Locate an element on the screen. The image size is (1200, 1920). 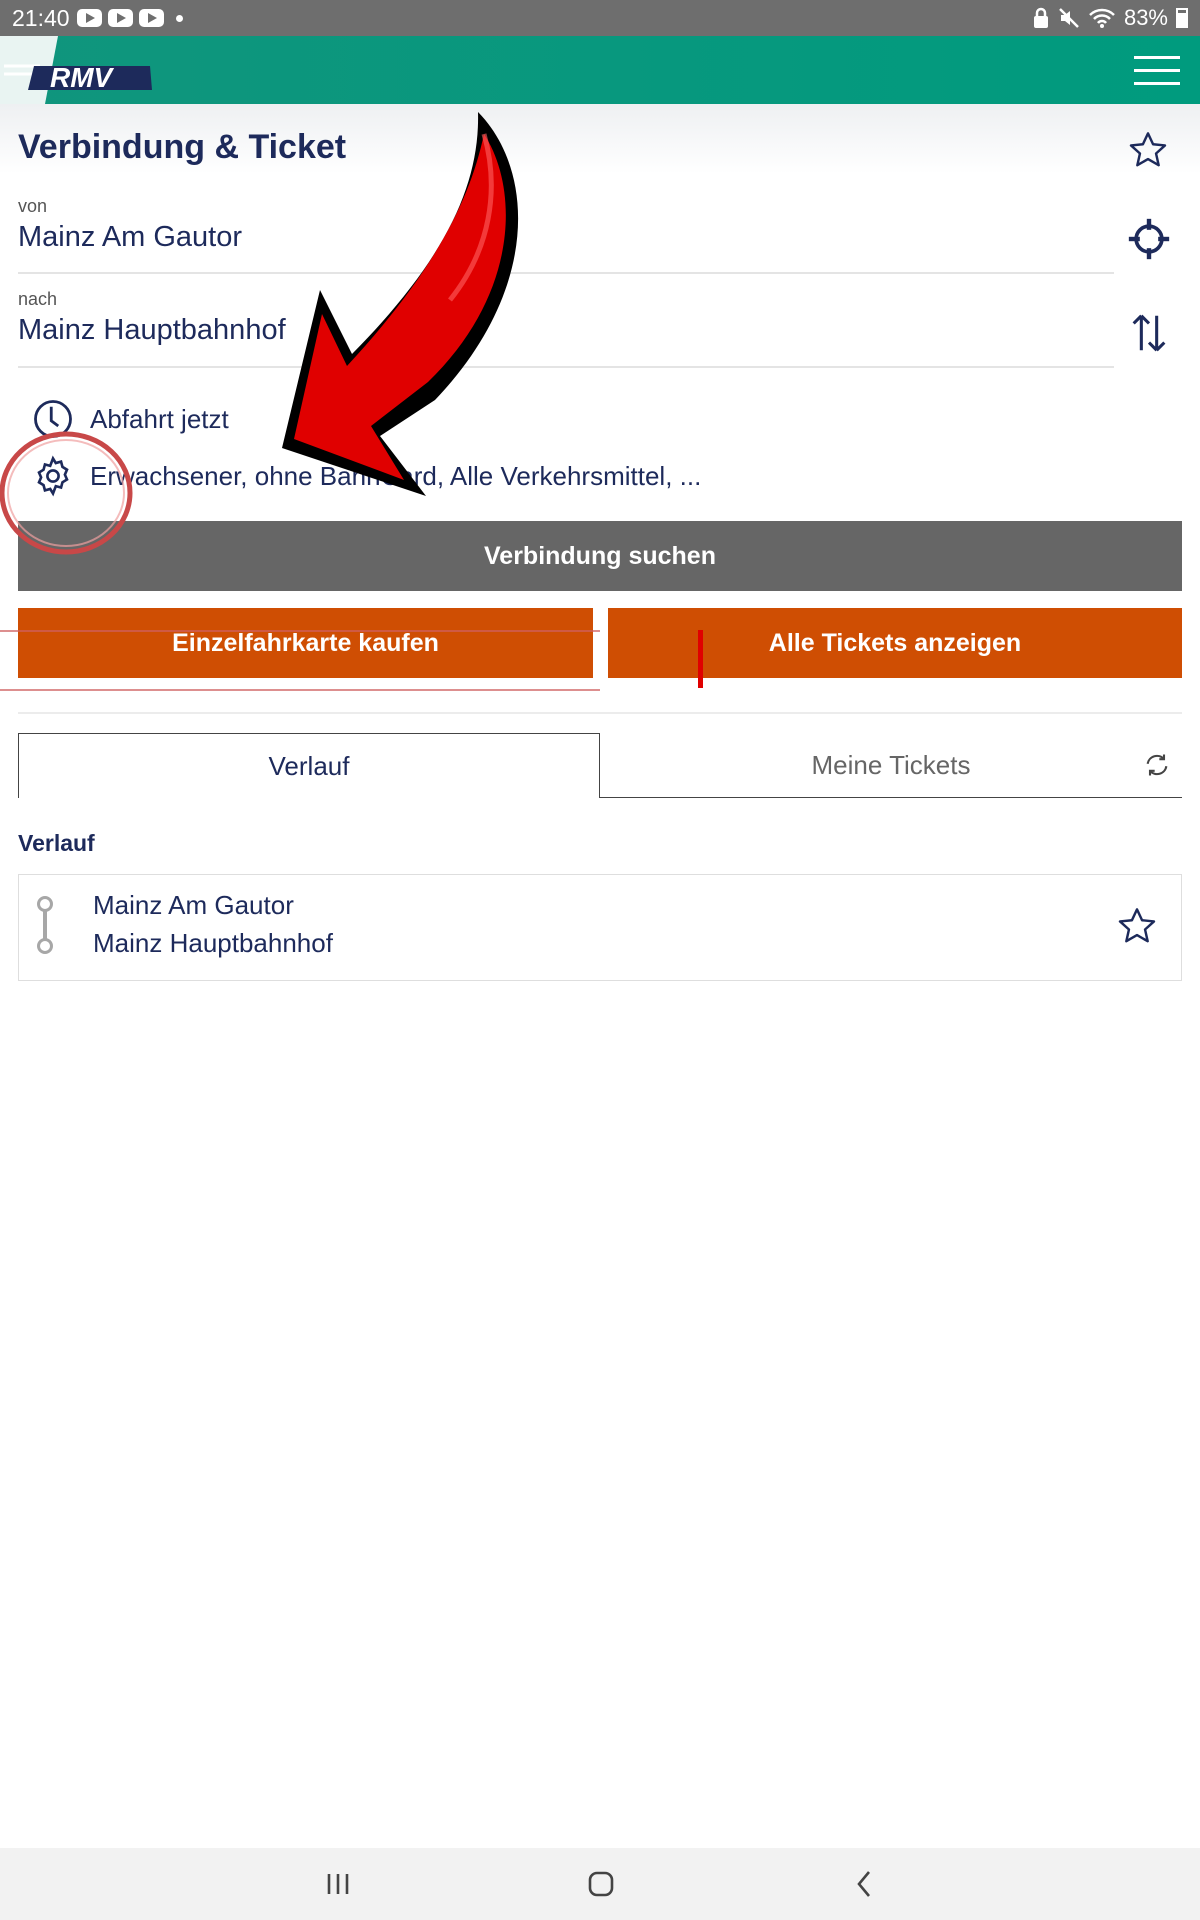
divider is located at coordinates (600, 713).